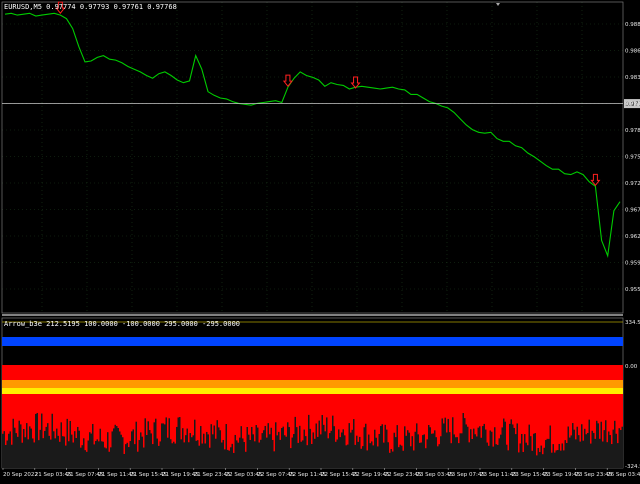  Describe the element at coordinates (498, 4) in the screenshot. I see `shift-marker-icon` at that location.